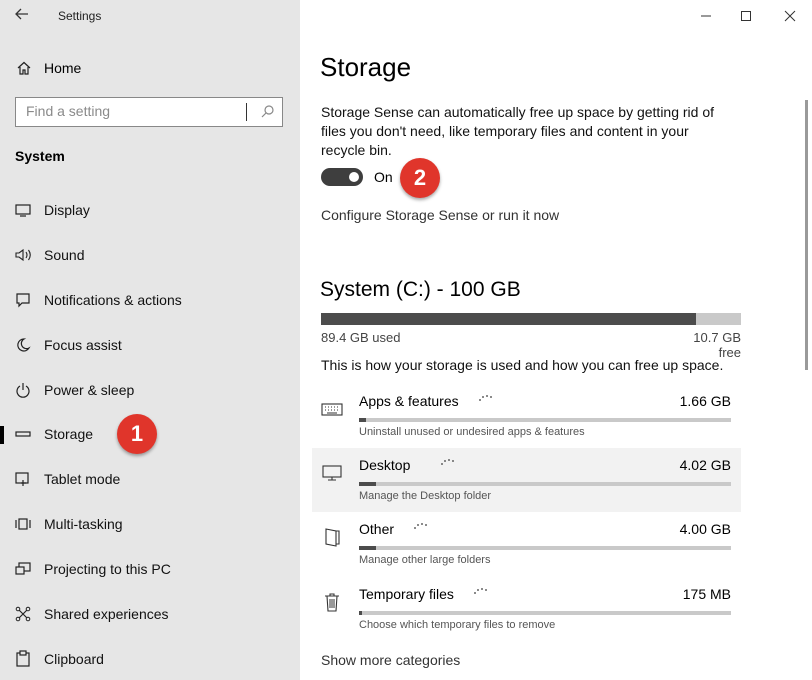  I want to click on sidebar-item-label: Tablet mode, so click(82, 479).